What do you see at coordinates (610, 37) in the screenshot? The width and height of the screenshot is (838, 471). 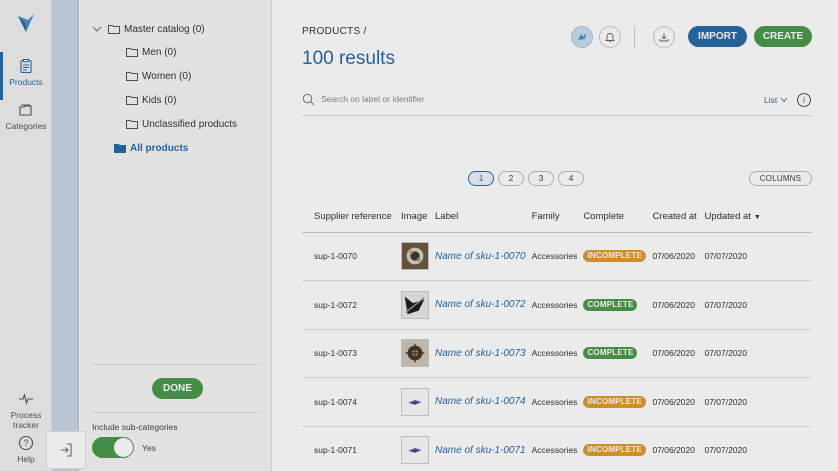 I see `notifications-button` at bounding box center [610, 37].